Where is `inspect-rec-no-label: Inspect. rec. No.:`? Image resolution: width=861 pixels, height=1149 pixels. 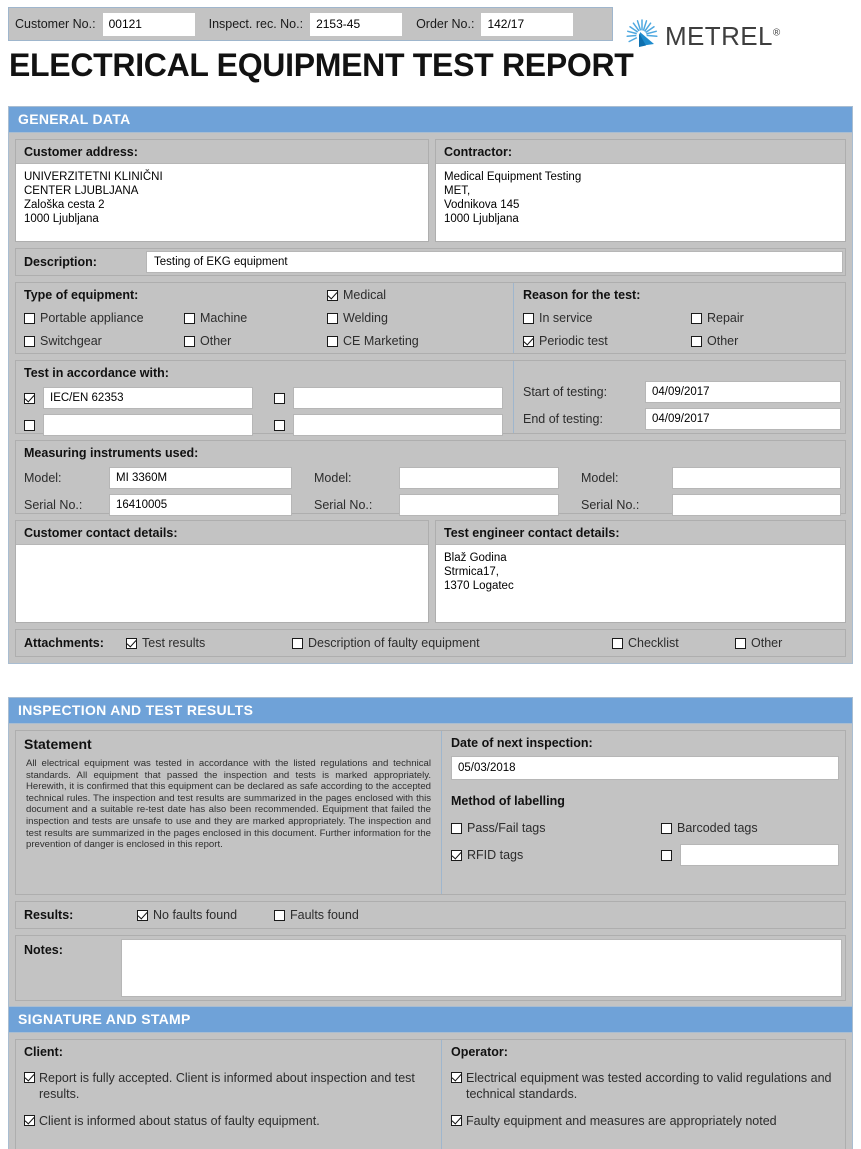 inspect-rec-no-label: Inspect. rec. No.: is located at coordinates (256, 24).